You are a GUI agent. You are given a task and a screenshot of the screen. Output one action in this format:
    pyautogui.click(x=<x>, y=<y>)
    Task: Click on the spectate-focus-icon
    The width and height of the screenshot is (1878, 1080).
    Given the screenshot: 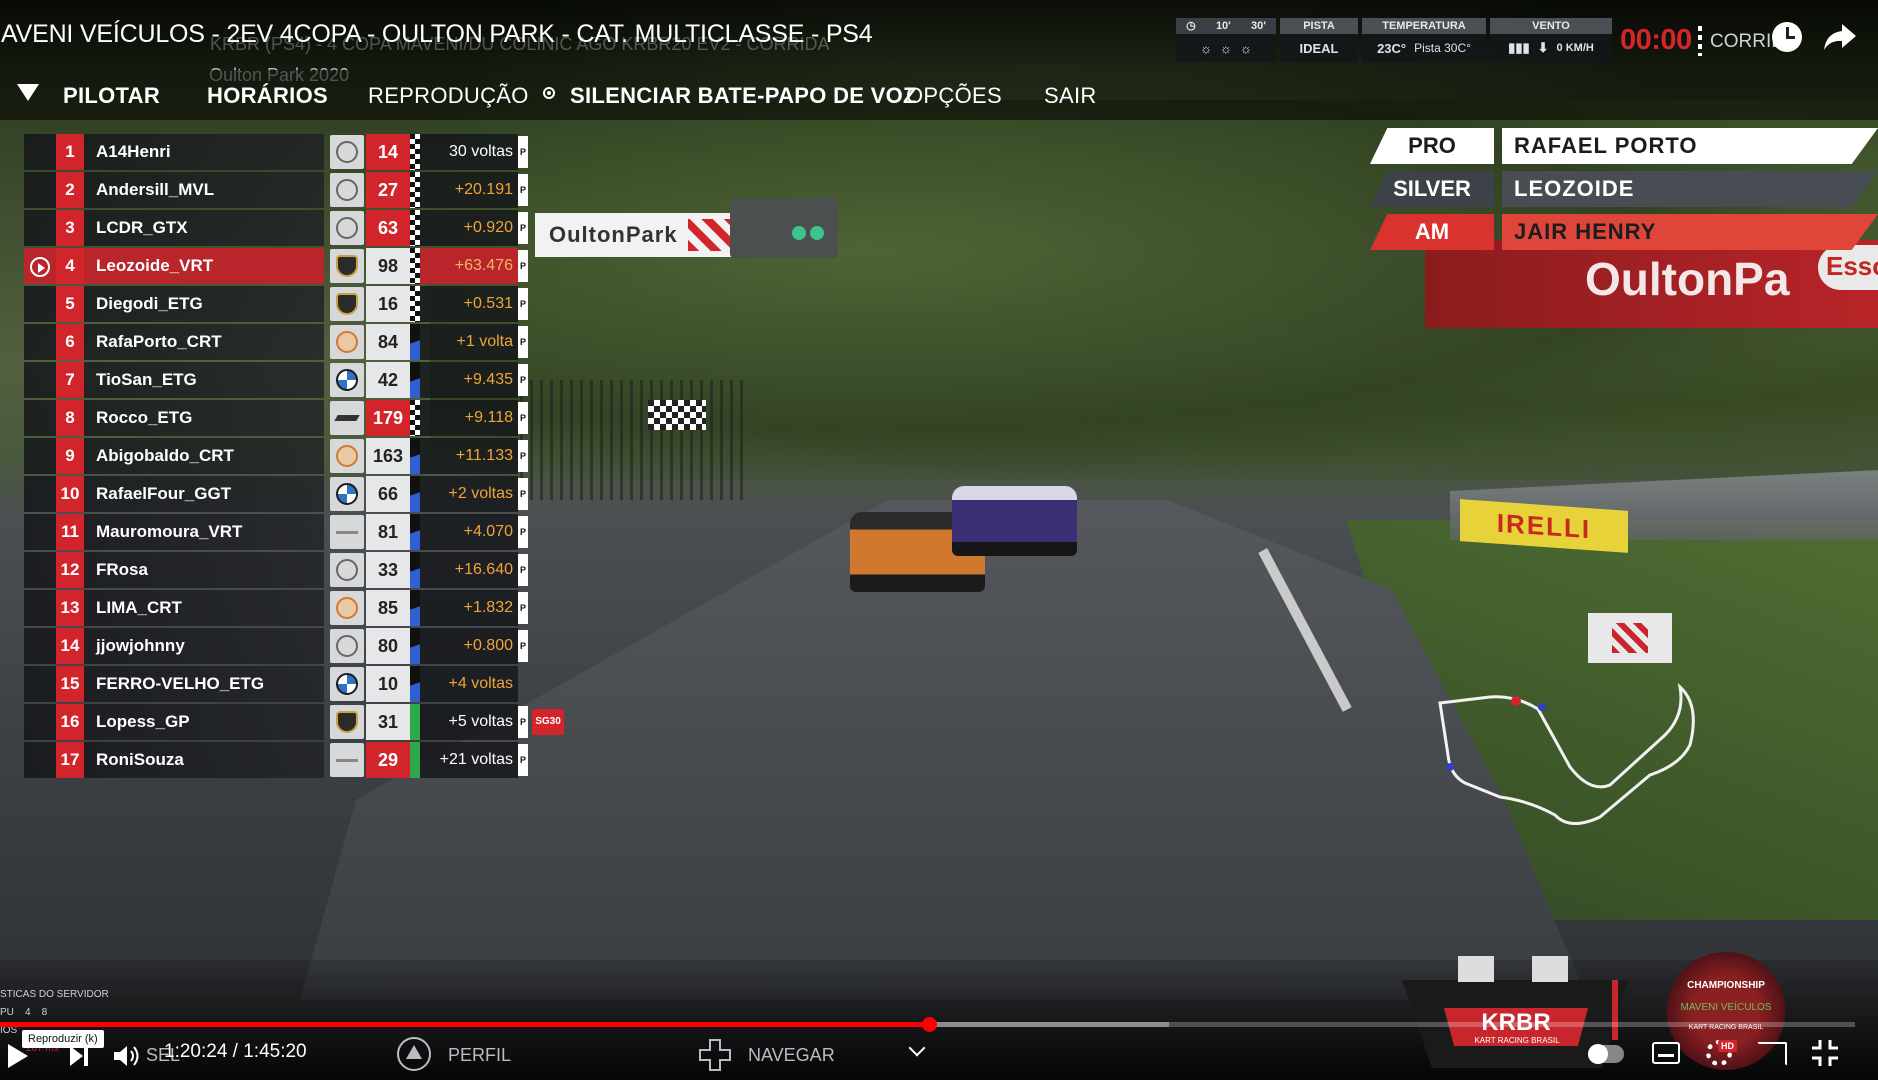 What is the action you would take?
    pyautogui.click(x=40, y=267)
    